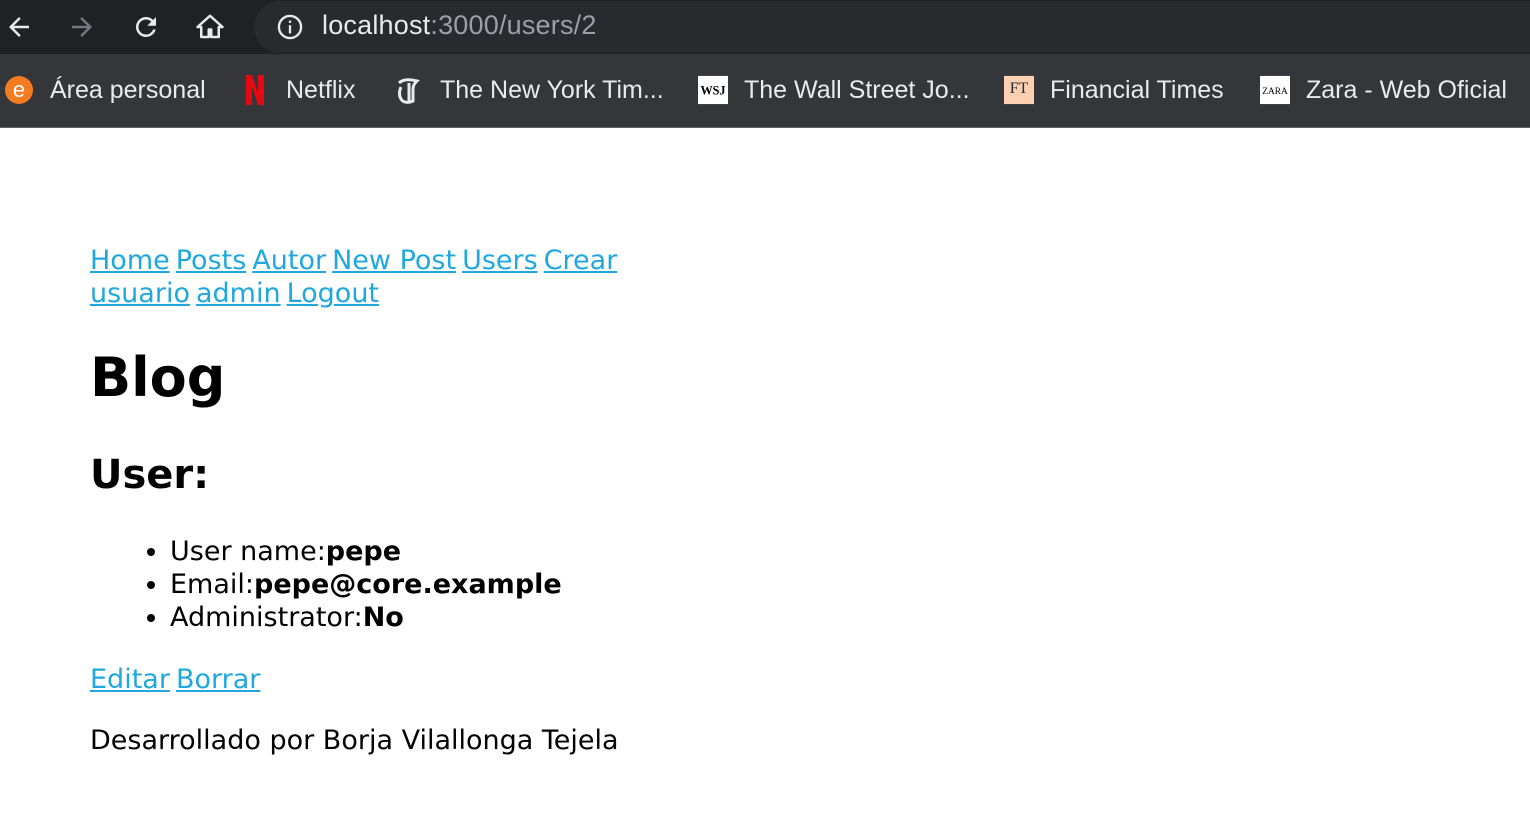 This screenshot has height=836, width=1530. What do you see at coordinates (1406, 89) in the screenshot?
I see `bookmark-label: Zara - Web Oficial` at bounding box center [1406, 89].